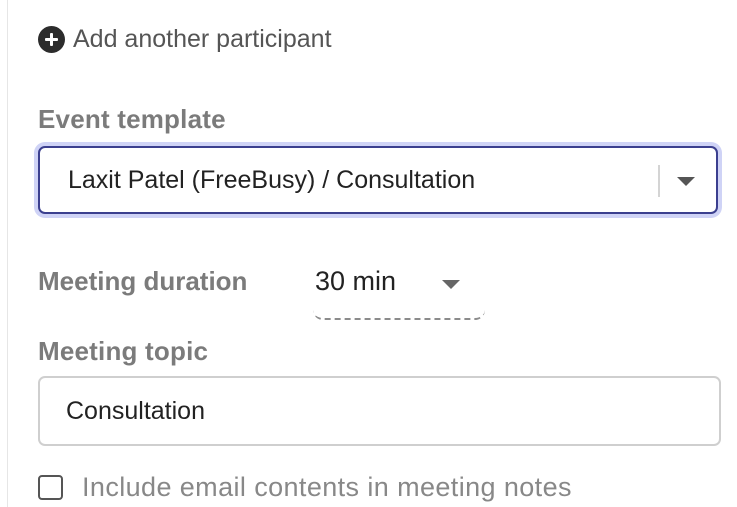 This screenshot has height=507, width=737. What do you see at coordinates (123, 351) in the screenshot?
I see `meeting-topic-label: Meeting topic` at bounding box center [123, 351].